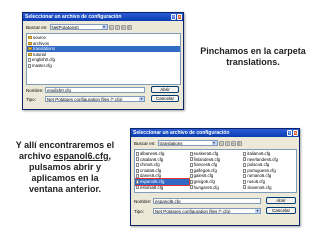 The image size is (320, 240). I want to click on list-item: estonia6.cfg, so click(162, 188).